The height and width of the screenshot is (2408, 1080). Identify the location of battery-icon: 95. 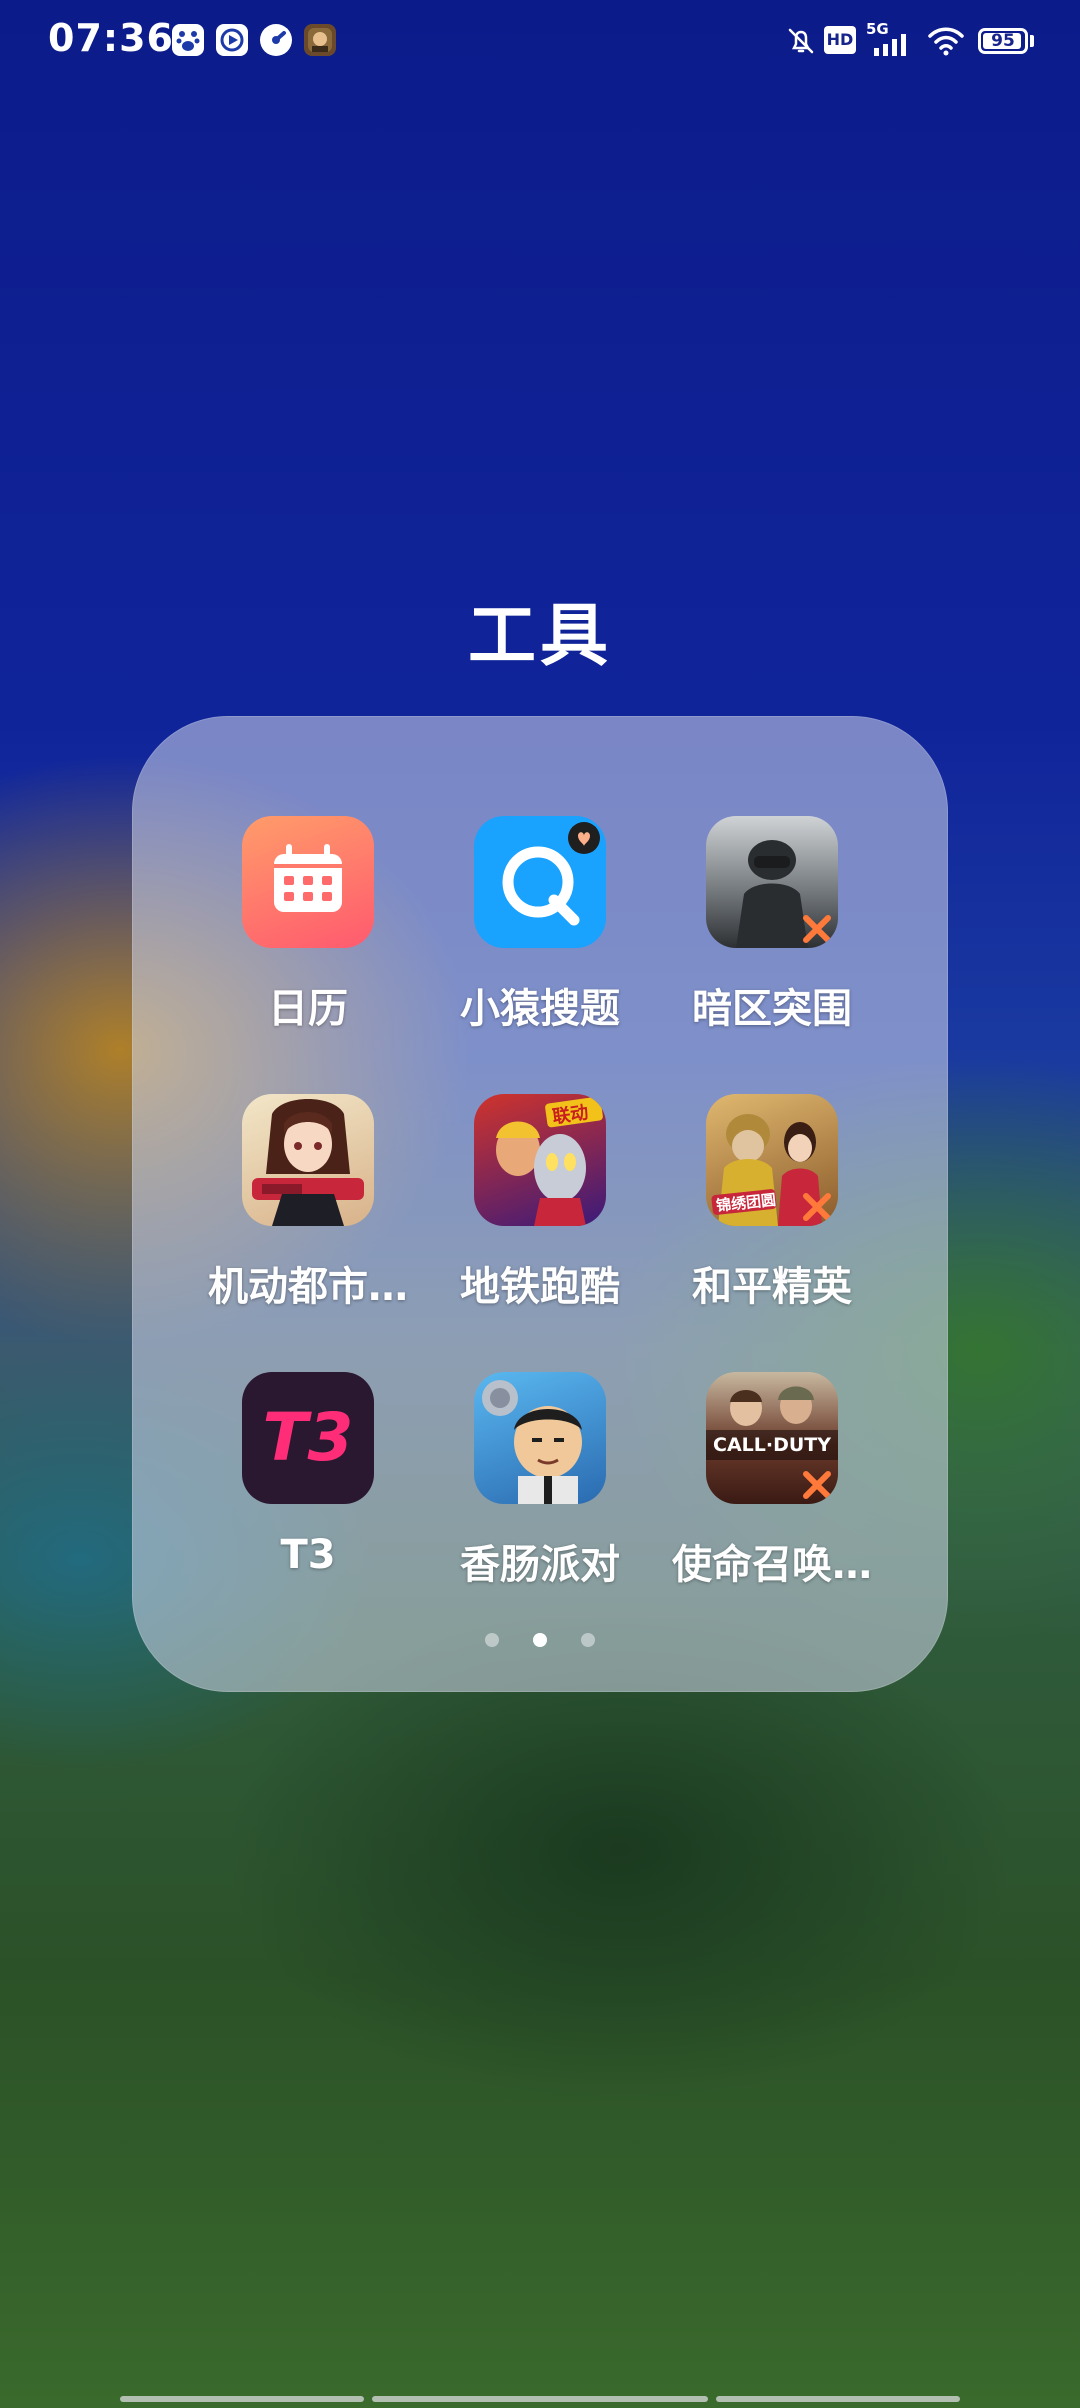
(1003, 41).